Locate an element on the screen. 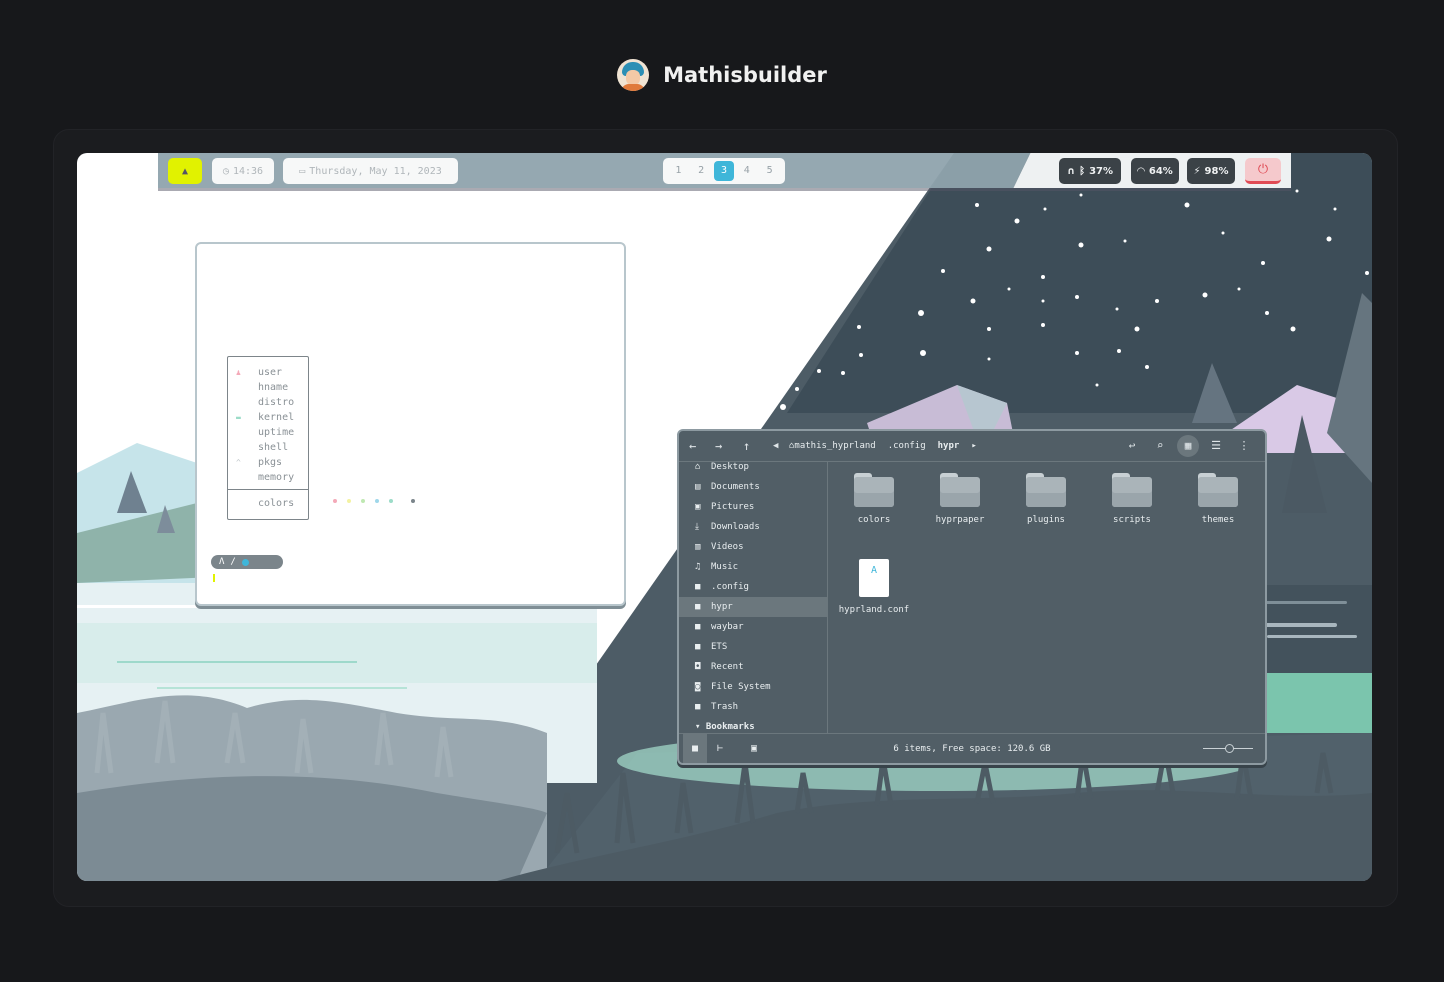  trash-icon: ■ is located at coordinates (698, 707).